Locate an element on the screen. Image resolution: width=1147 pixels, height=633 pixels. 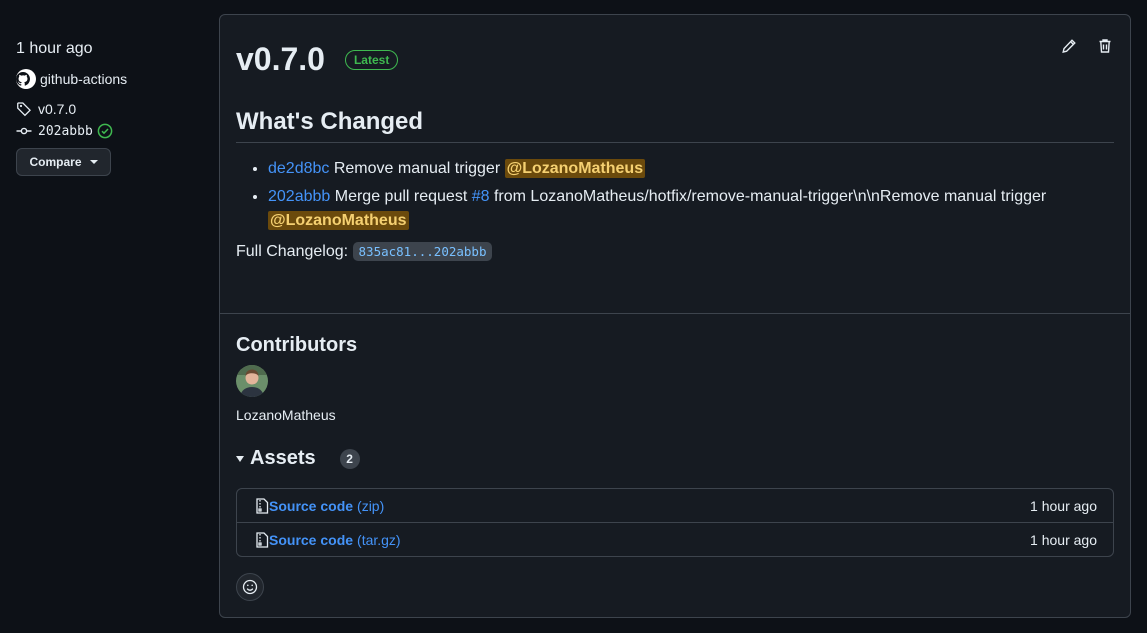
release-title-row: v0.7.0 Latest is located at coordinates (675, 59).